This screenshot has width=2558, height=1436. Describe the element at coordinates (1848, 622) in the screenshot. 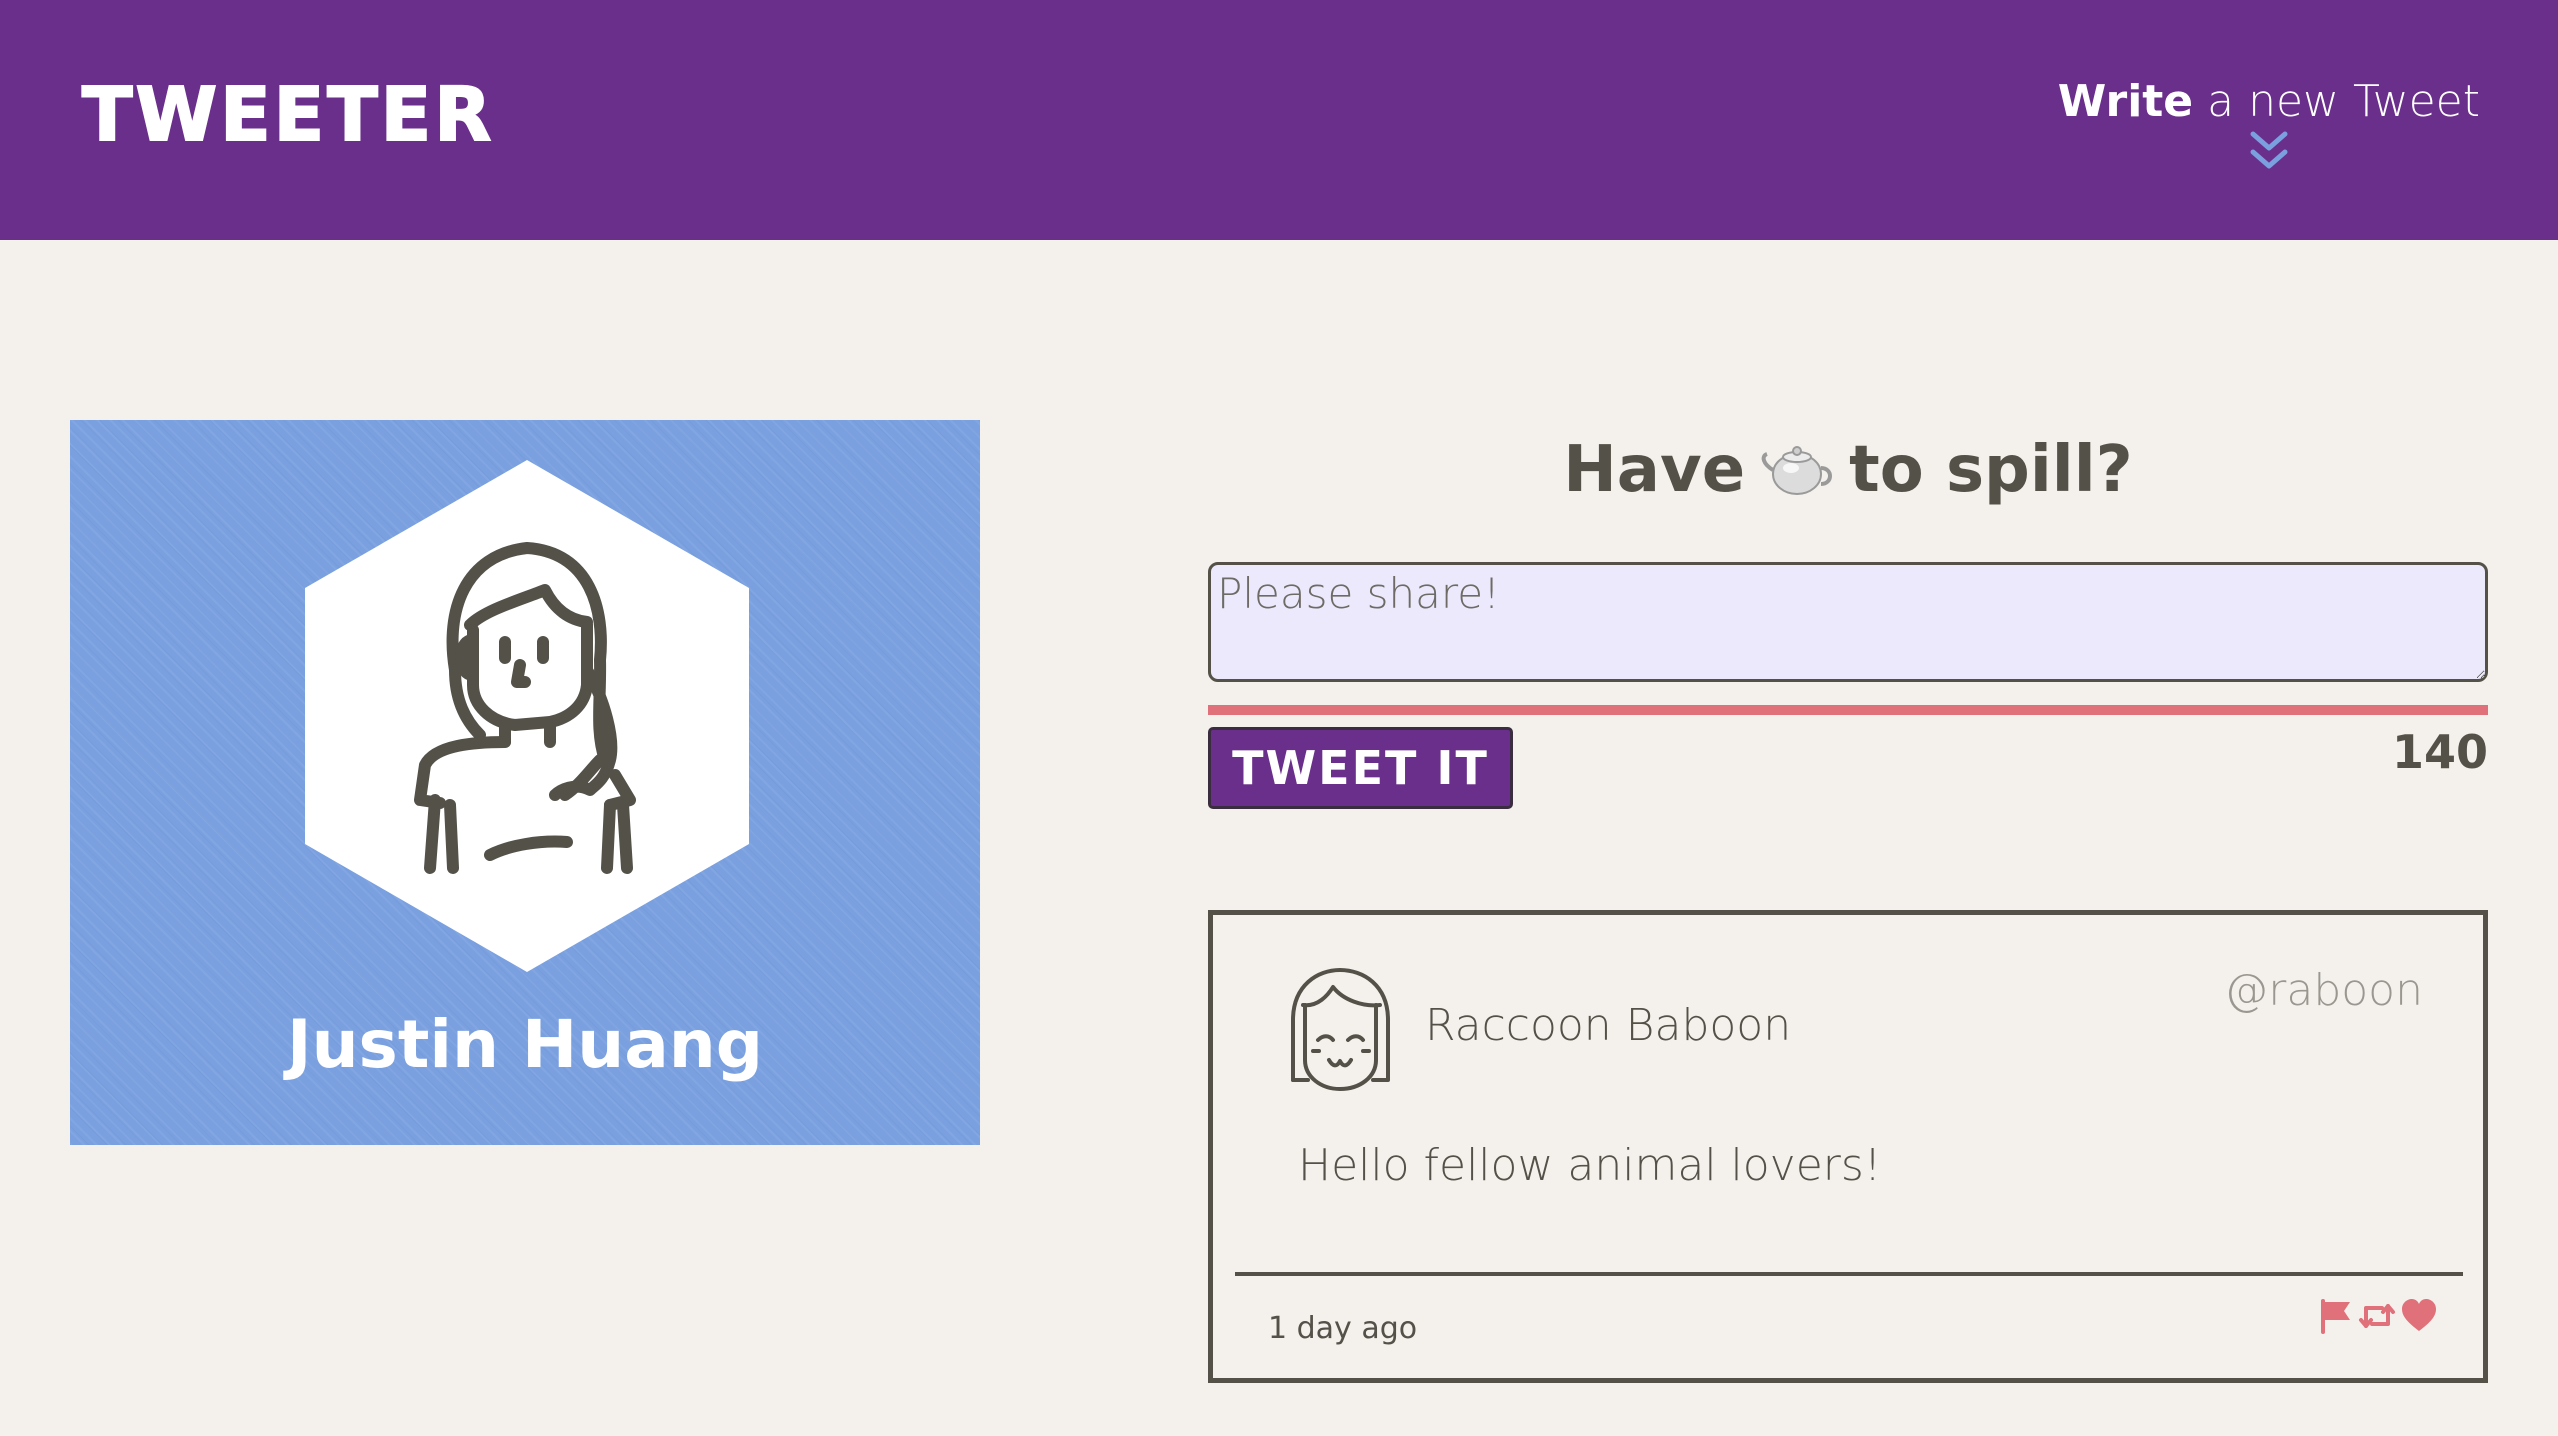

I see `tweet-text-input` at that location.